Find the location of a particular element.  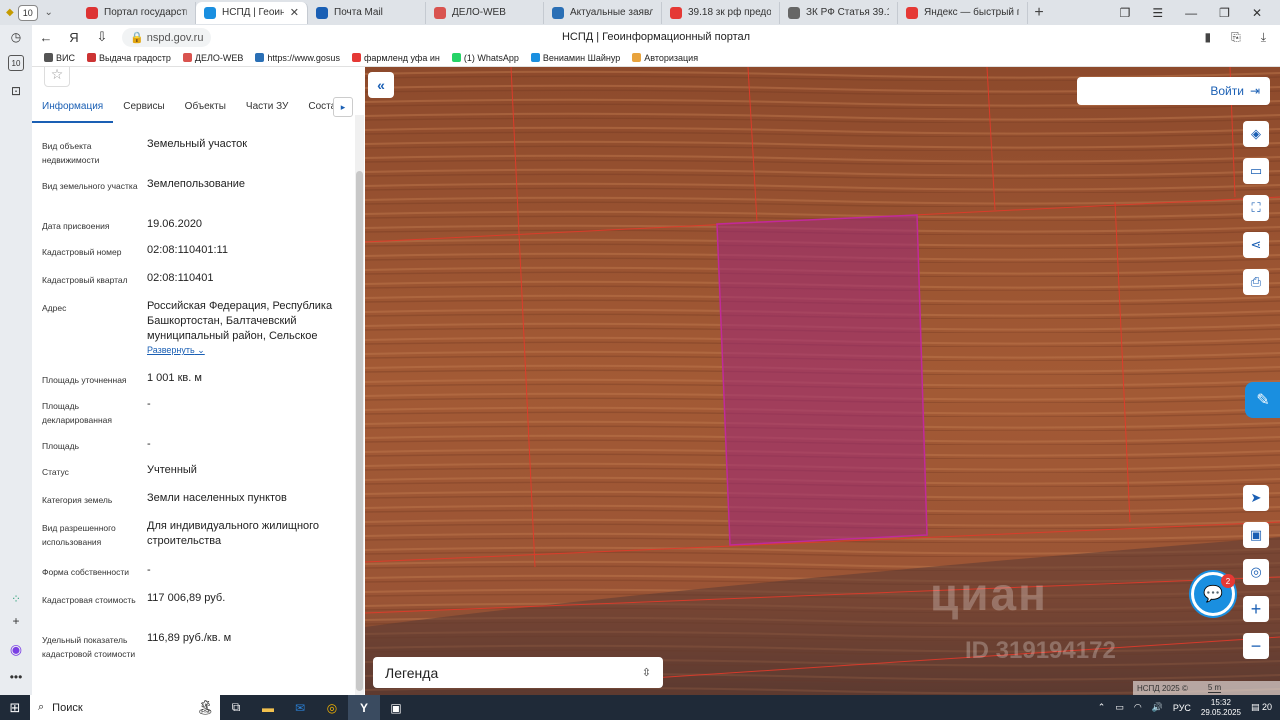

file-explorer-icon: ▬ is located at coordinates (268, 707).